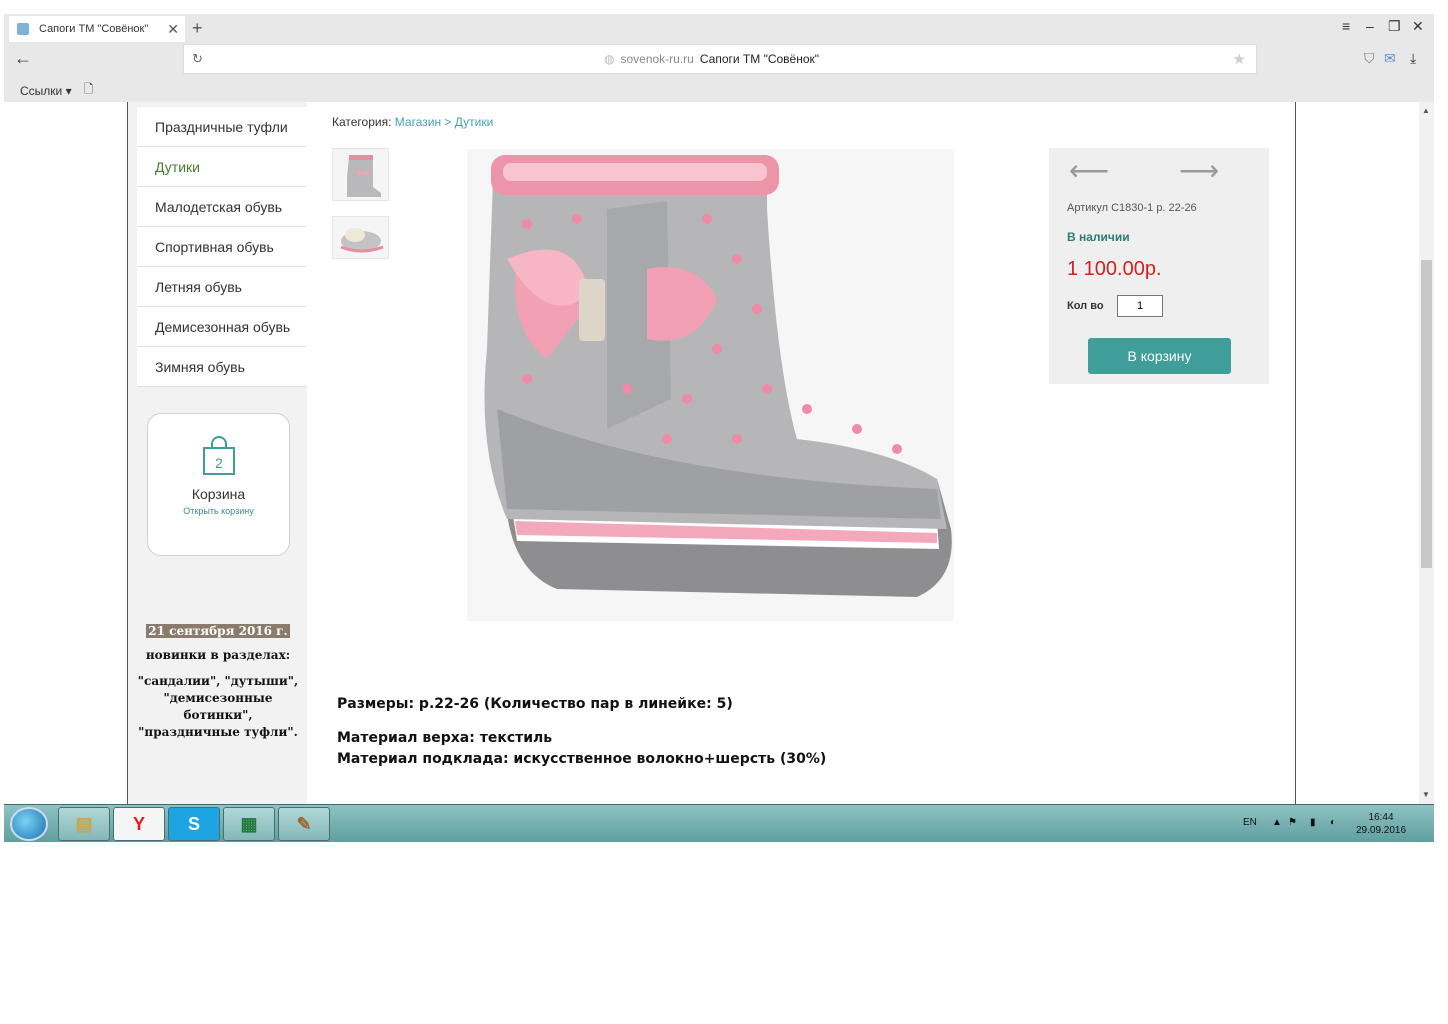  What do you see at coordinates (1381, 824) in the screenshot?
I see `system-clock: 16:44 29.09.2016` at bounding box center [1381, 824].